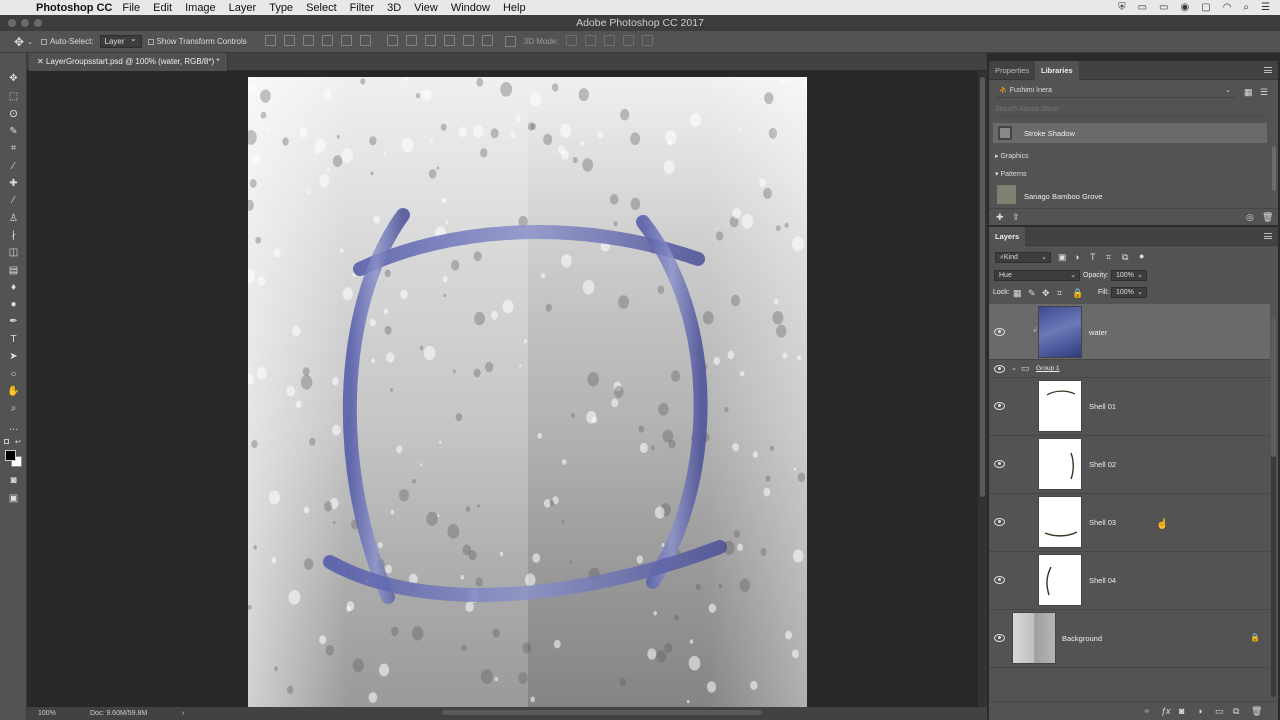 The image size is (1280, 720). I want to click on pattern-thumbnail, so click(1006, 194).